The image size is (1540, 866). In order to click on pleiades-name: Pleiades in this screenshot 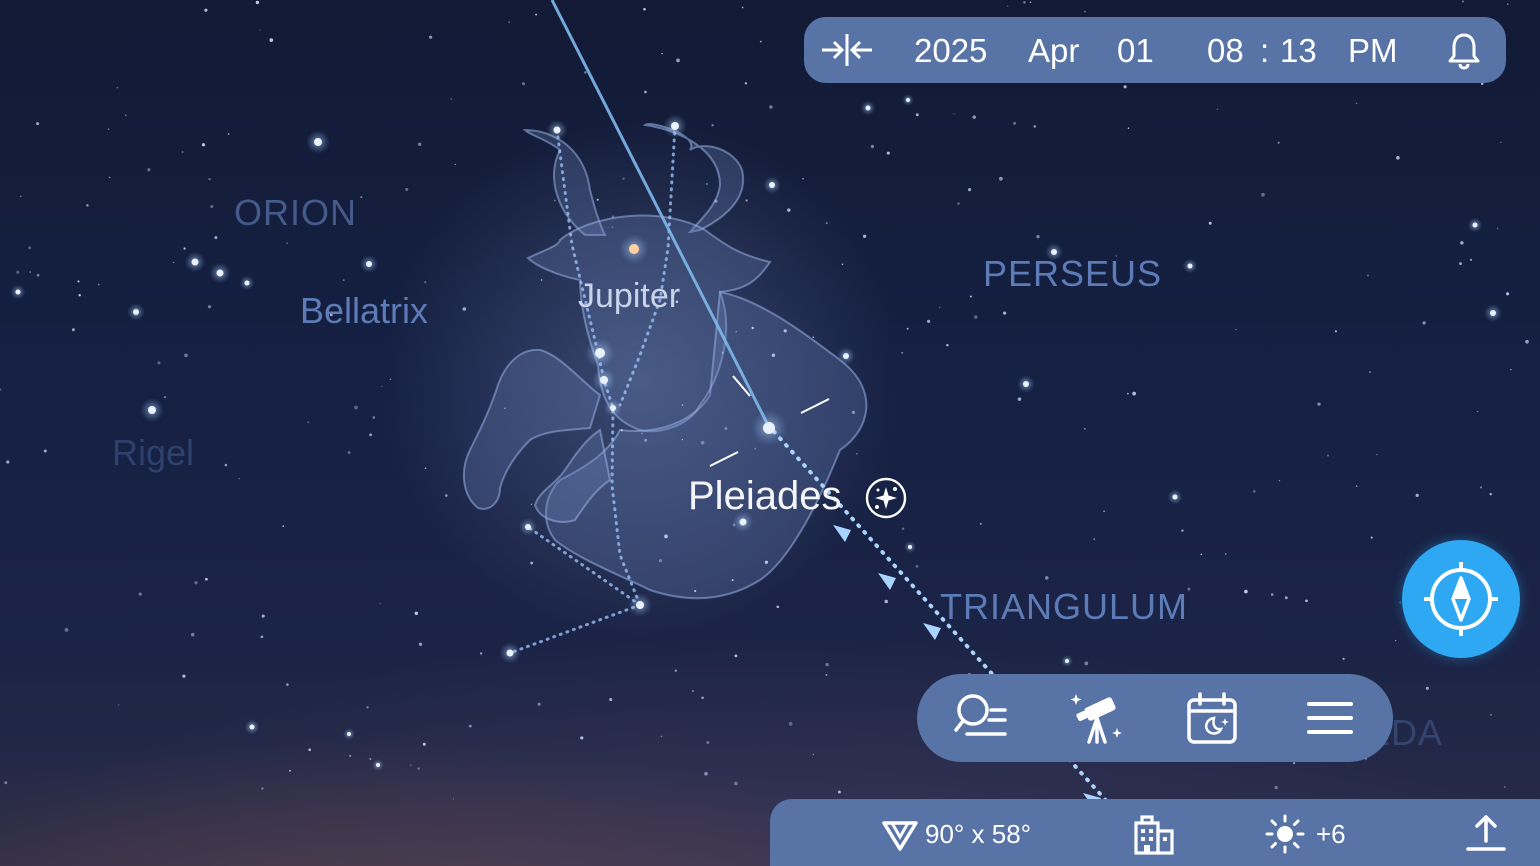, I will do `click(765, 496)`.